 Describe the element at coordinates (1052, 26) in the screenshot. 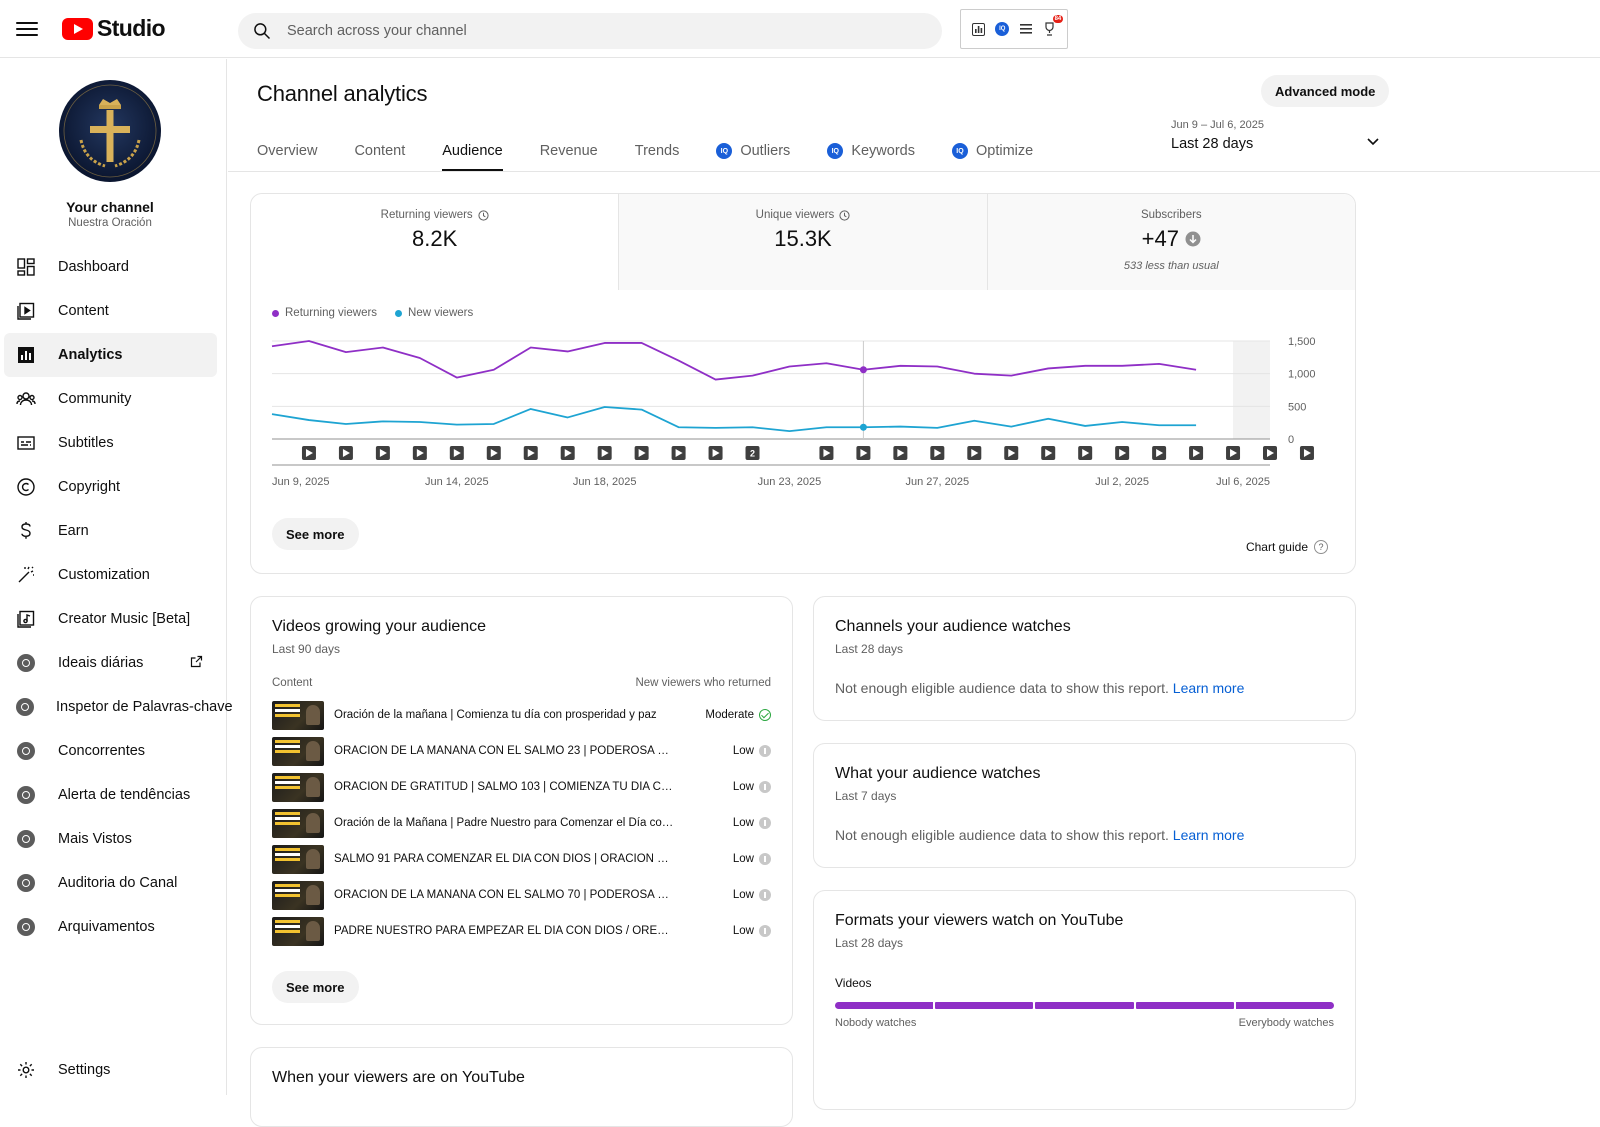

I see `trophy-icon: 84` at that location.